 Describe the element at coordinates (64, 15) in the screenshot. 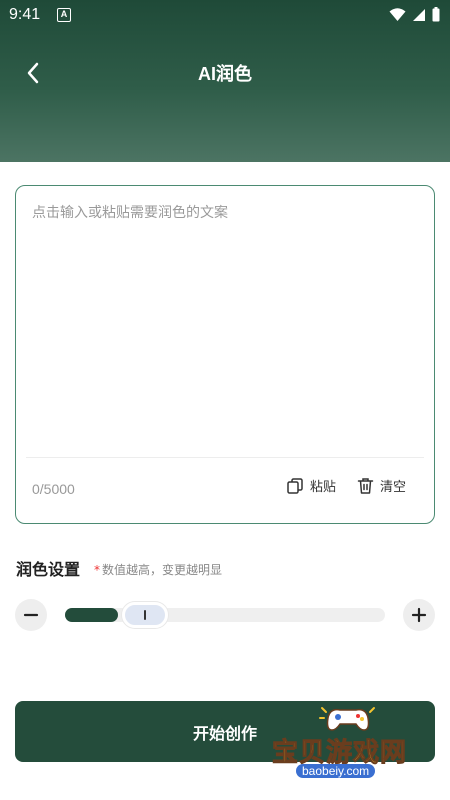

I see `notification-icon: A` at that location.